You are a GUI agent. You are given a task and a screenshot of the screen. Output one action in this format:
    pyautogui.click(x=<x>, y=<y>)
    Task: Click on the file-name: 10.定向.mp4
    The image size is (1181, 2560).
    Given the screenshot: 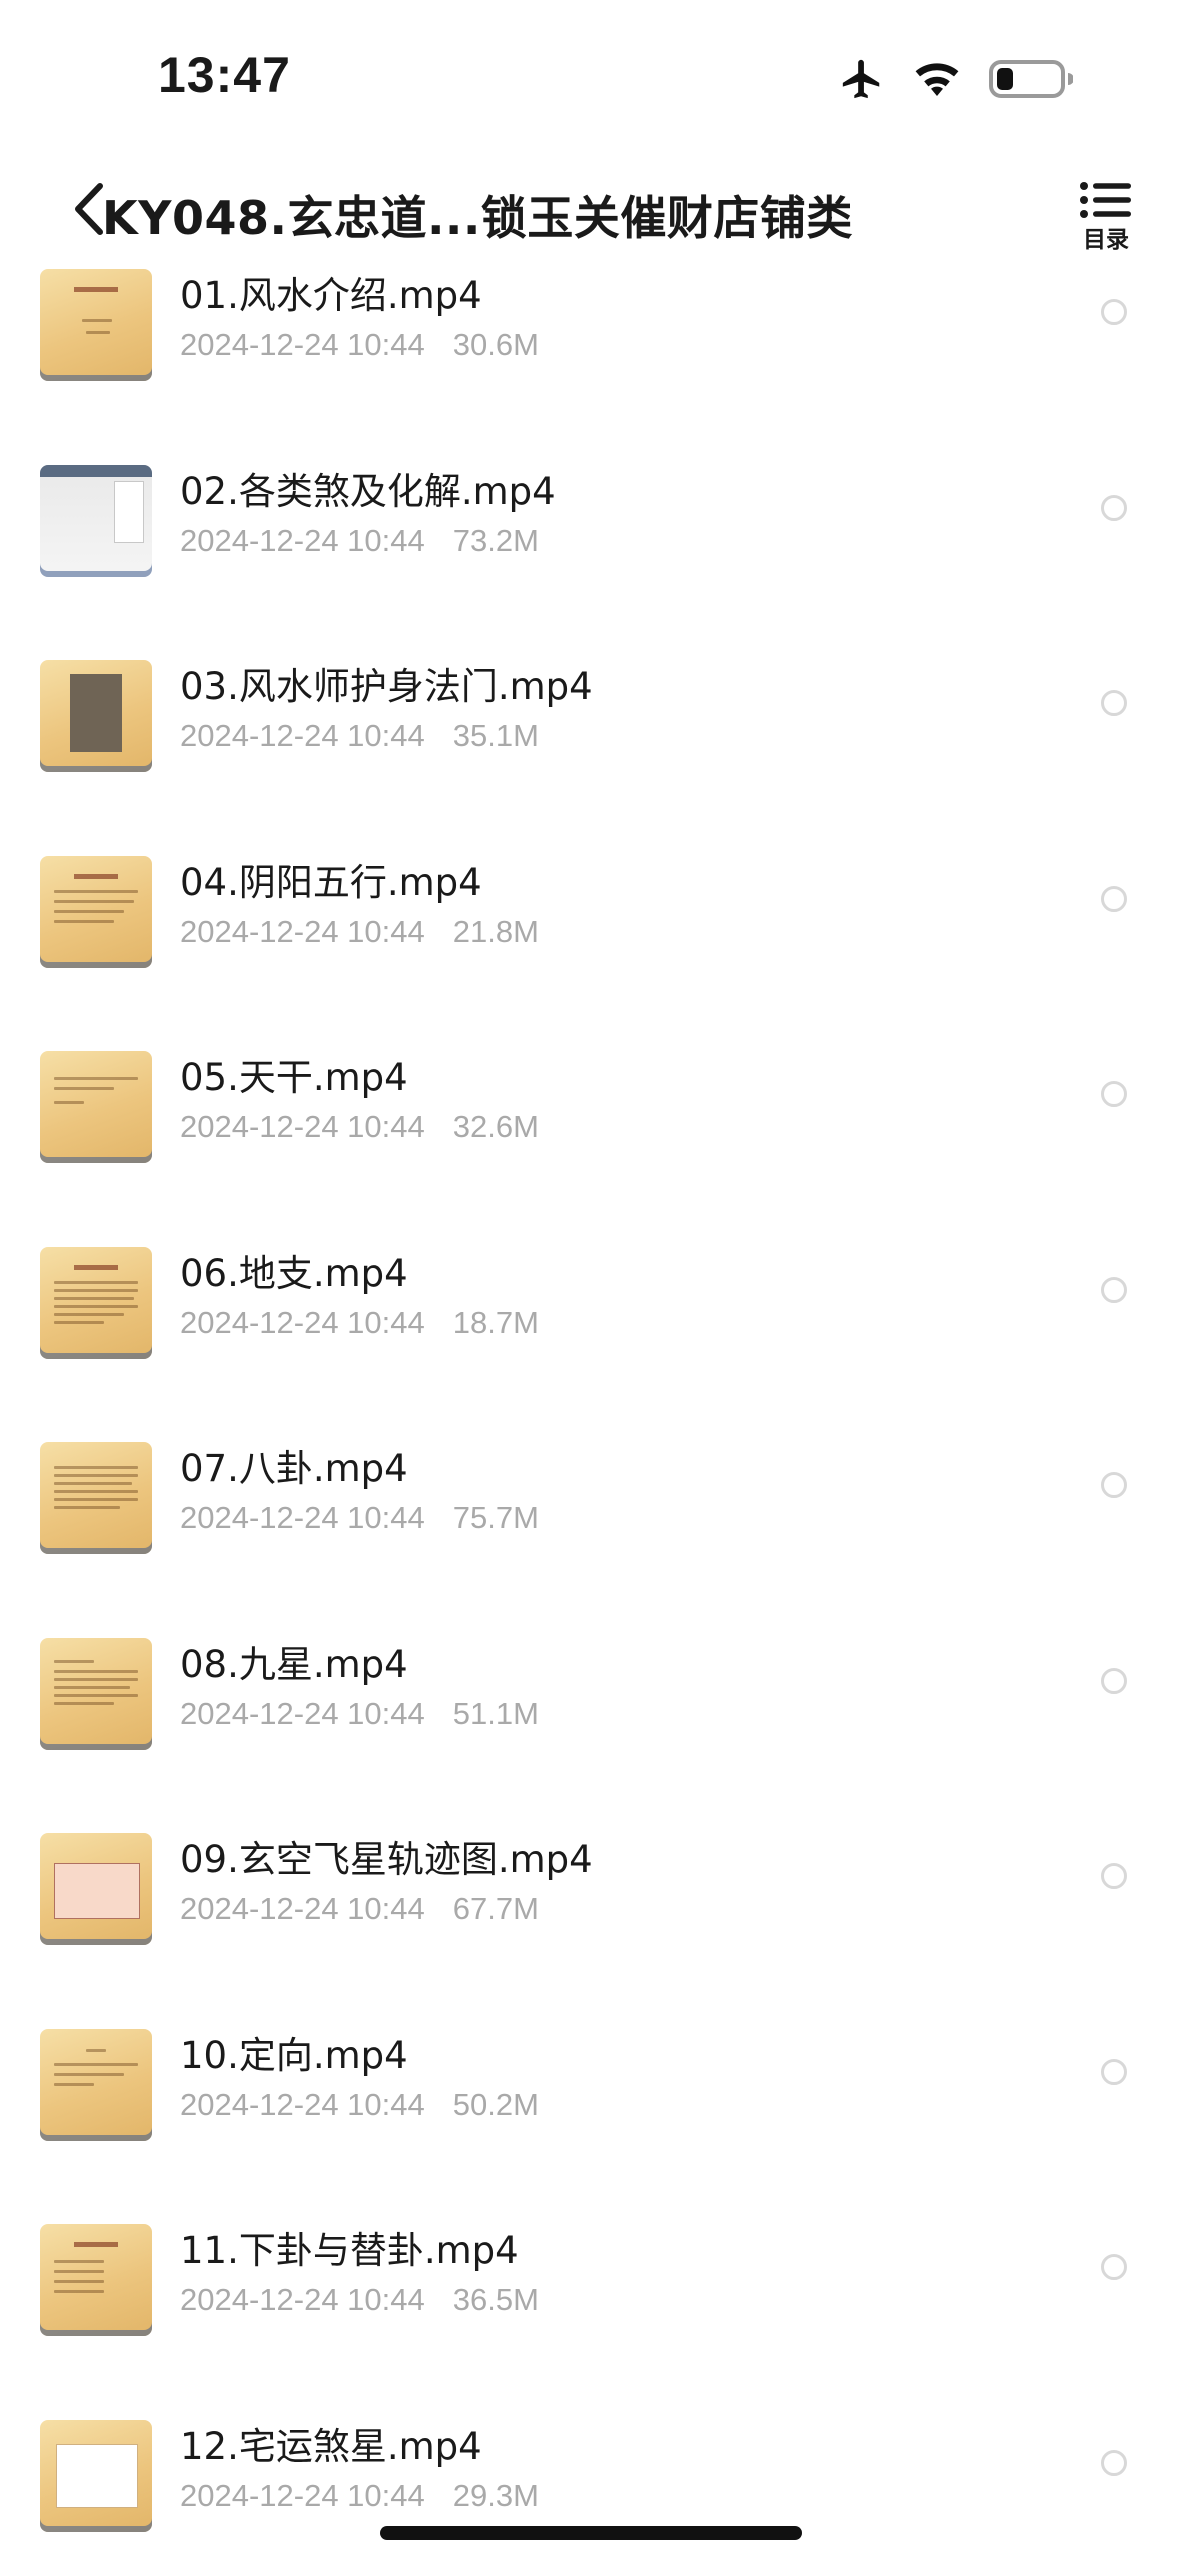 What is the action you would take?
    pyautogui.click(x=294, y=2055)
    